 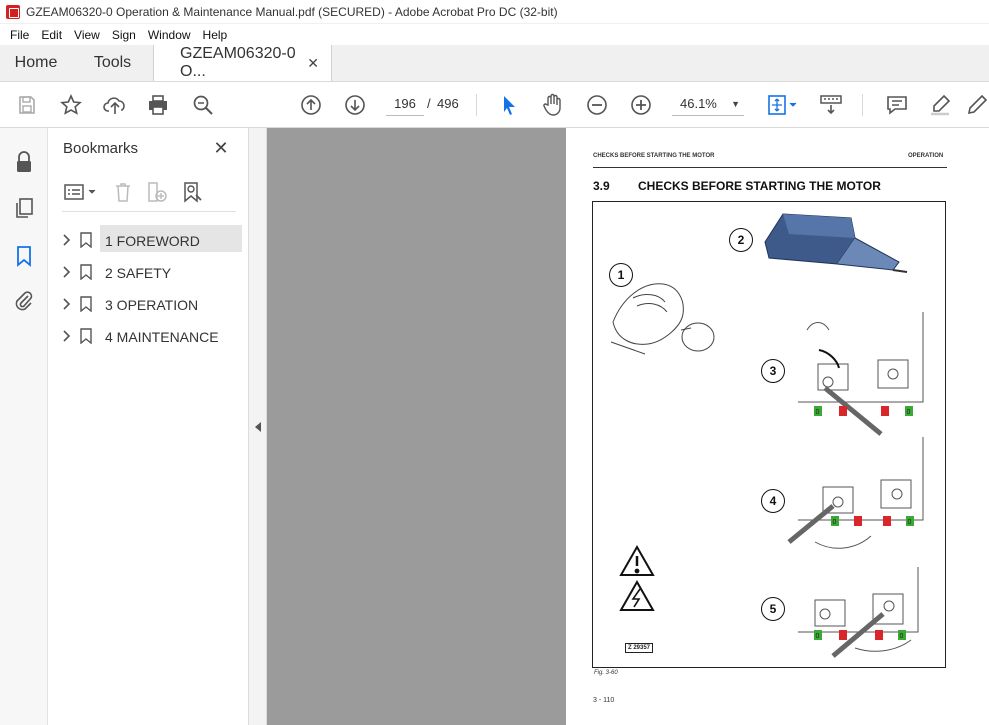 What do you see at coordinates (639, 648) in the screenshot?
I see `figure-code: Z 29357` at bounding box center [639, 648].